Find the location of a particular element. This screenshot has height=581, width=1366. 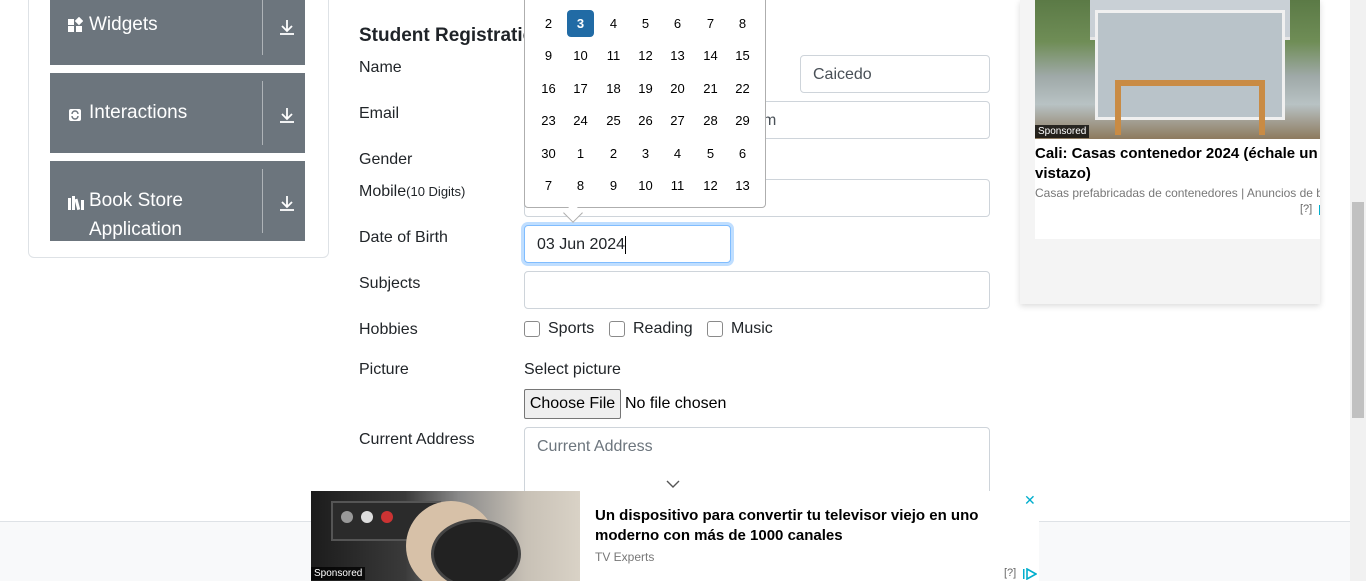

ad-image: Sponsored is located at coordinates (445, 536).